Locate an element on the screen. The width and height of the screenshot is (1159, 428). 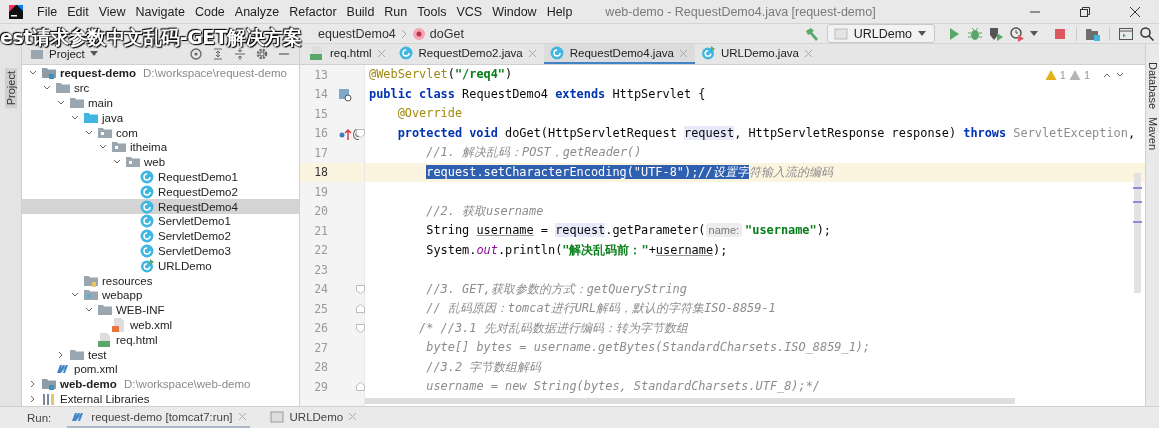
tree-item: resources is located at coordinates (160, 280).